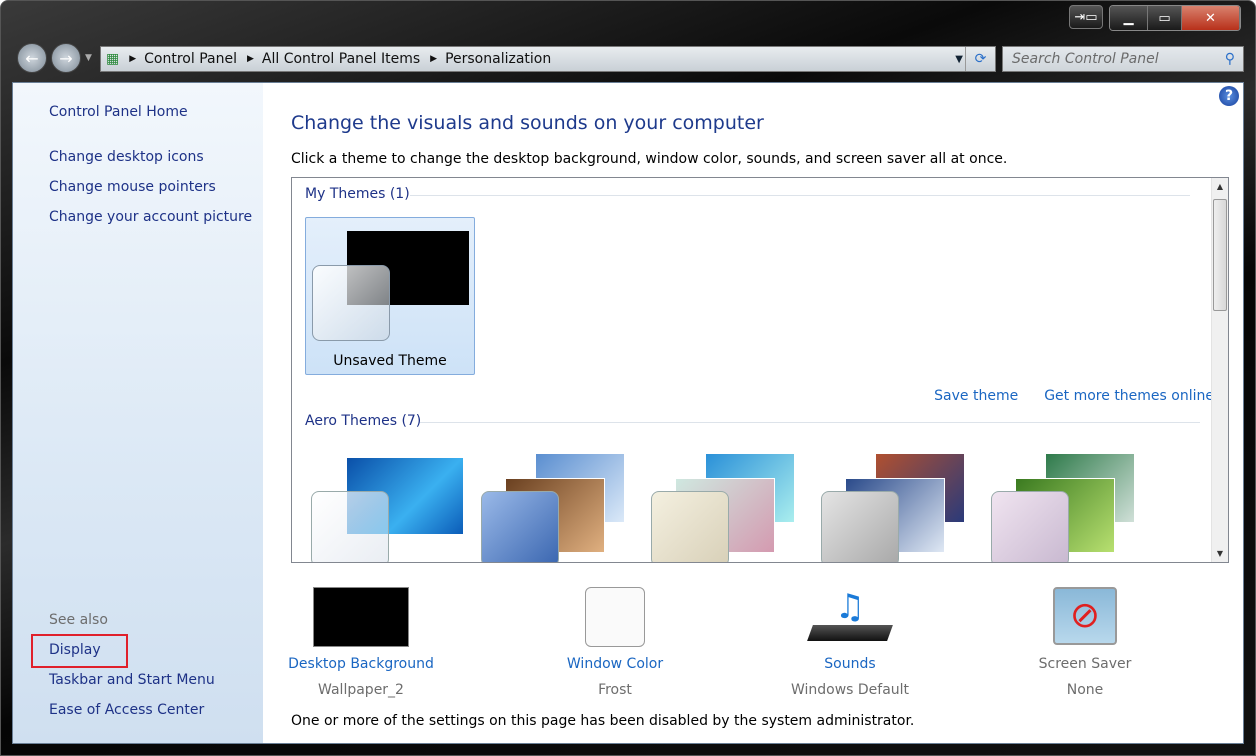 The height and width of the screenshot is (756, 1256). Describe the element at coordinates (361, 690) in the screenshot. I see `desktop-background-value: Wallpaper_2` at that location.